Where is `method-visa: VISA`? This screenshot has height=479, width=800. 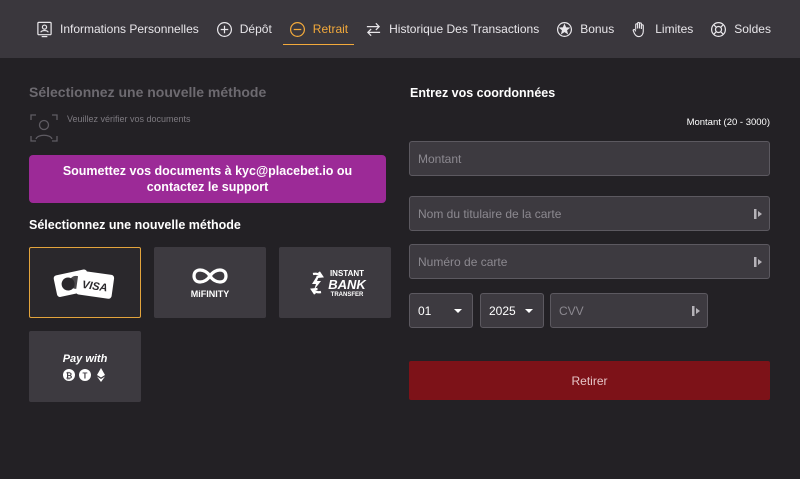 method-visa: VISA is located at coordinates (85, 282).